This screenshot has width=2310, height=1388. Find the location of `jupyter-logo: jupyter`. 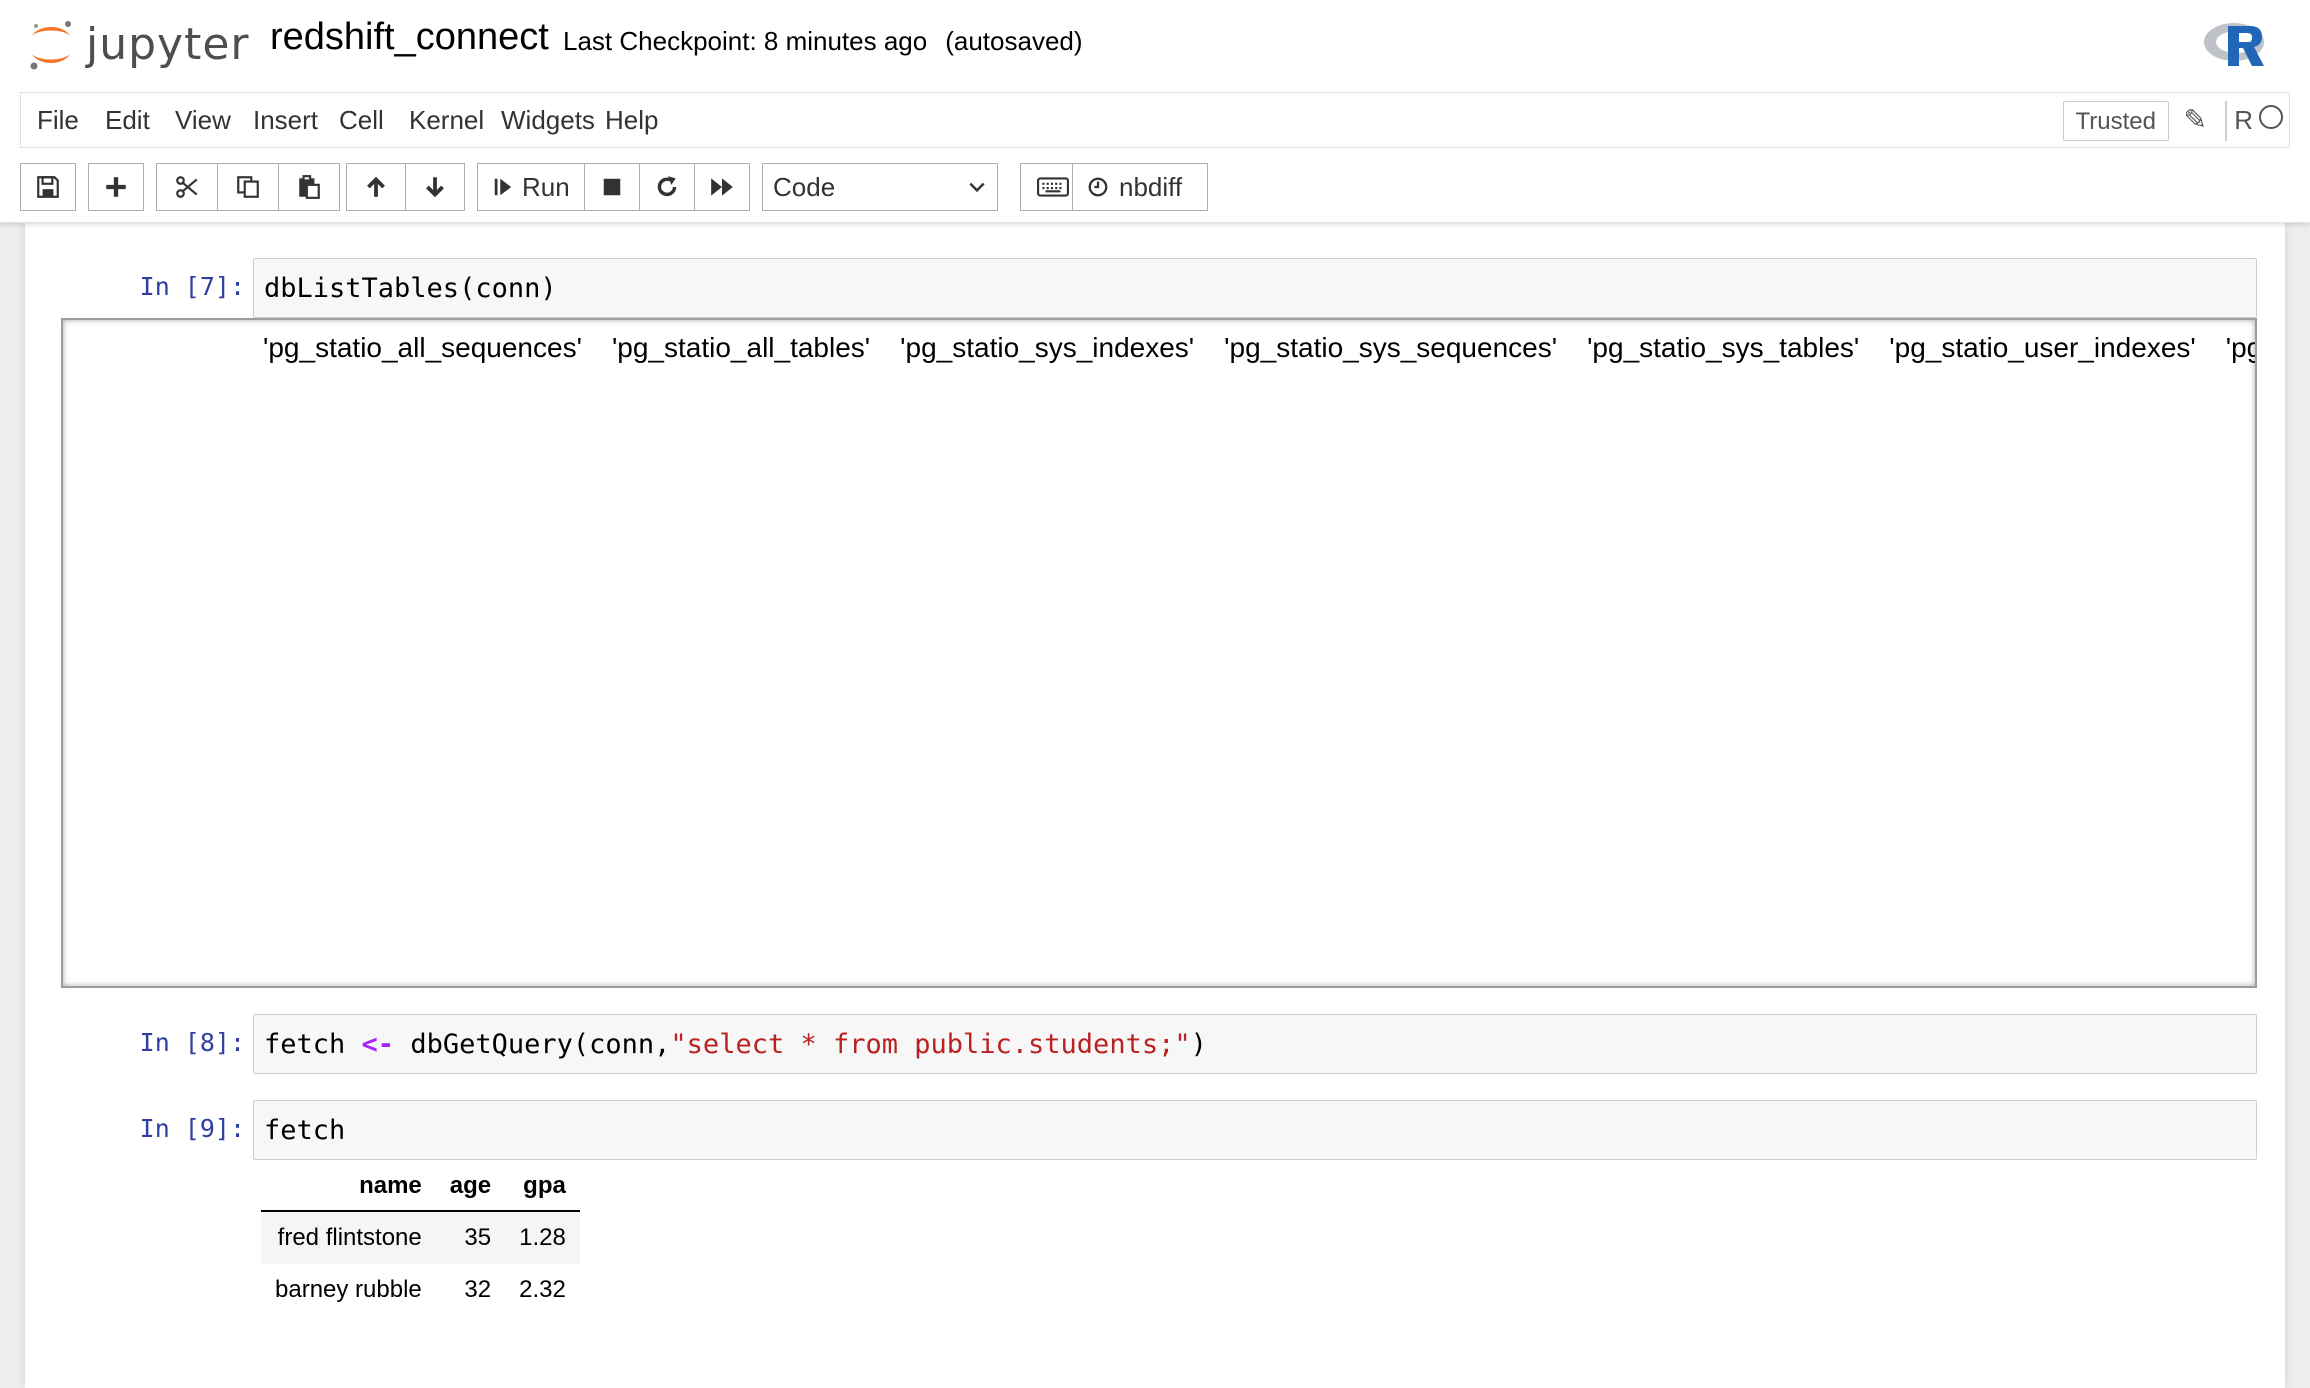

jupyter-logo: jupyter is located at coordinates (138, 44).